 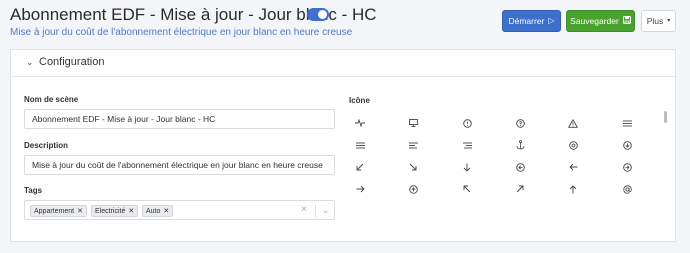 I want to click on more-button-label: Plus, so click(x=655, y=21).